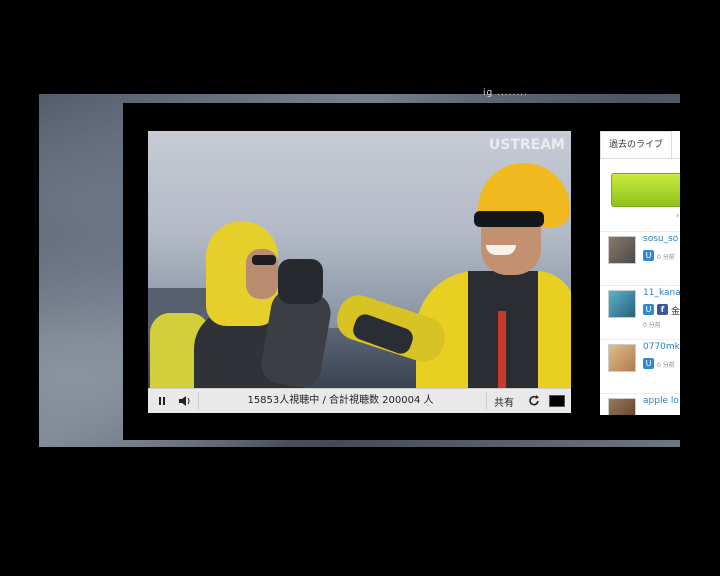 The height and width of the screenshot is (576, 720). Describe the element at coordinates (660, 239) in the screenshot. I see `user-name: sosu_so` at that location.